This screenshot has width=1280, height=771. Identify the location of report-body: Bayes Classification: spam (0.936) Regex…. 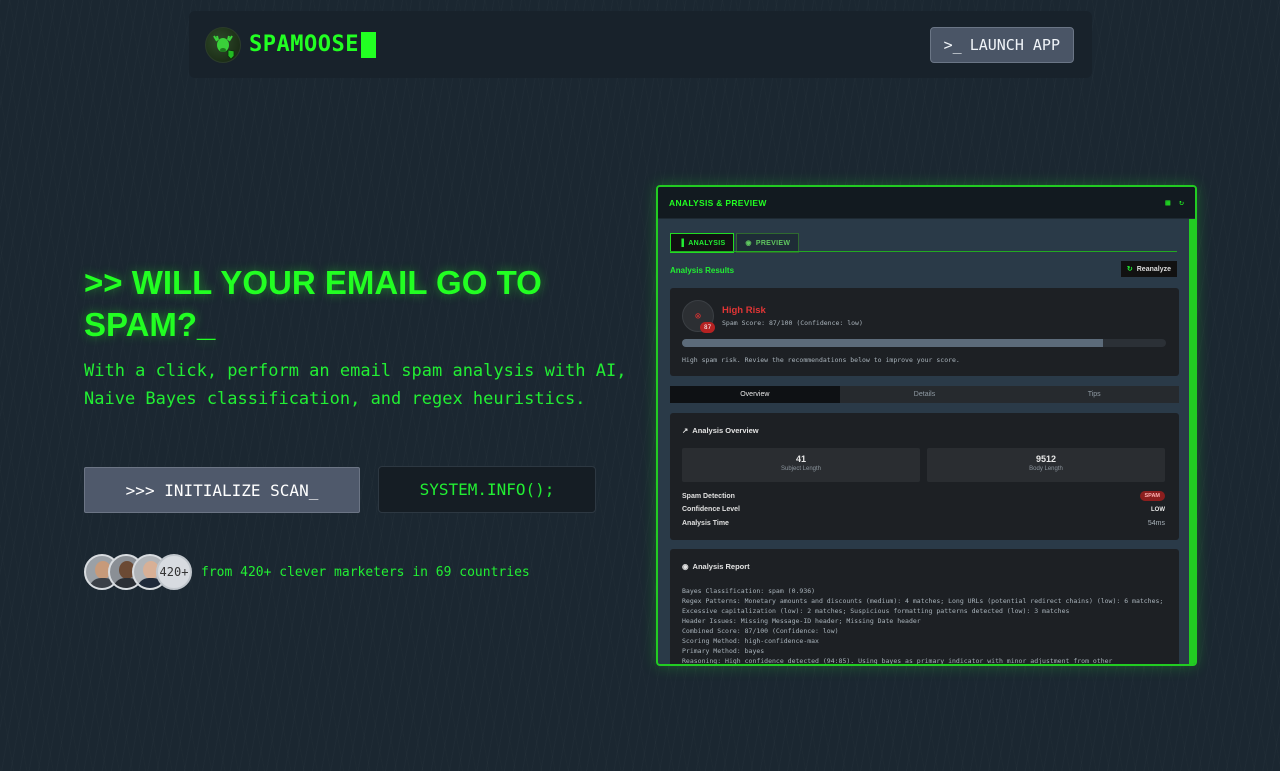
(924, 625).